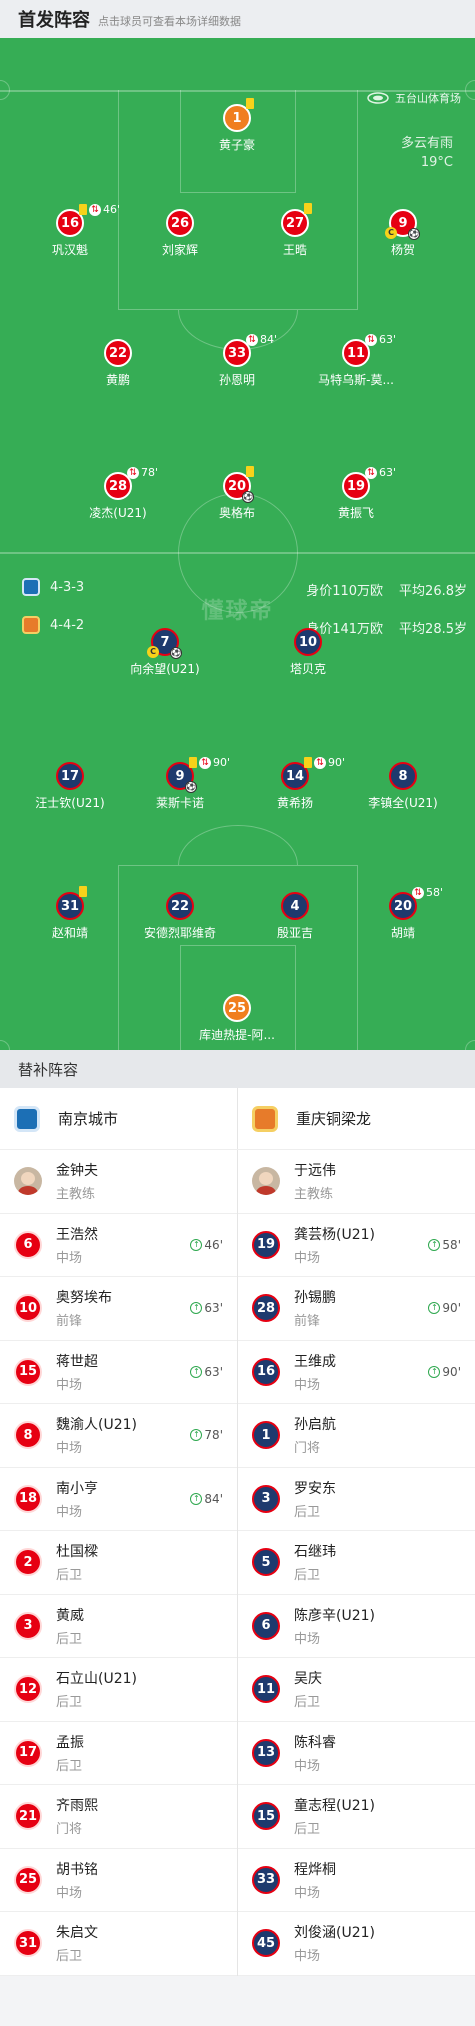  I want to click on home-player: 19 ⇅ 63' 黄振飞, so click(356, 493).